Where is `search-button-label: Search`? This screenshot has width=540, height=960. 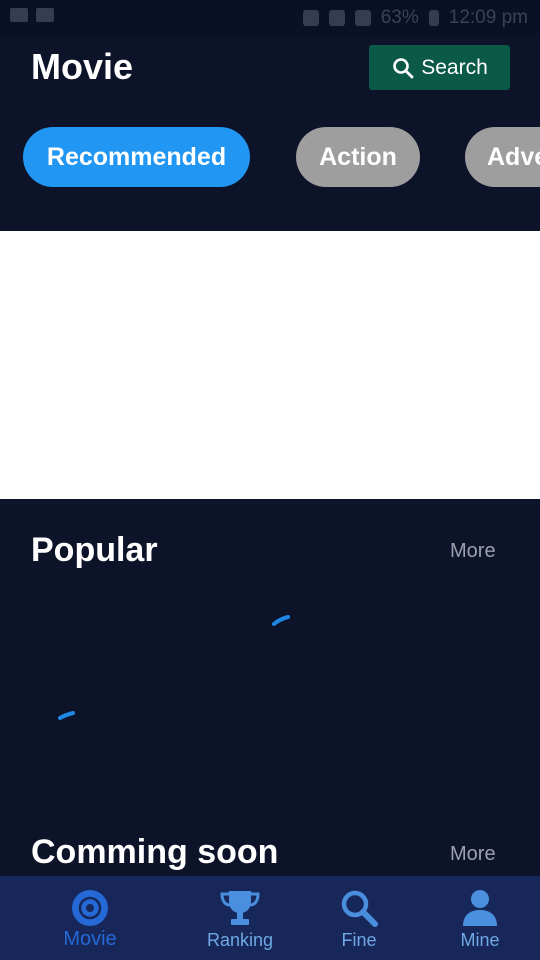 search-button-label: Search is located at coordinates (454, 67).